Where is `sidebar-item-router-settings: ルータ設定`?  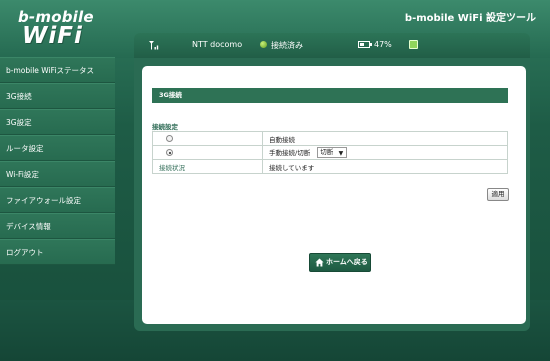 sidebar-item-router-settings: ルータ設定 is located at coordinates (57, 148).